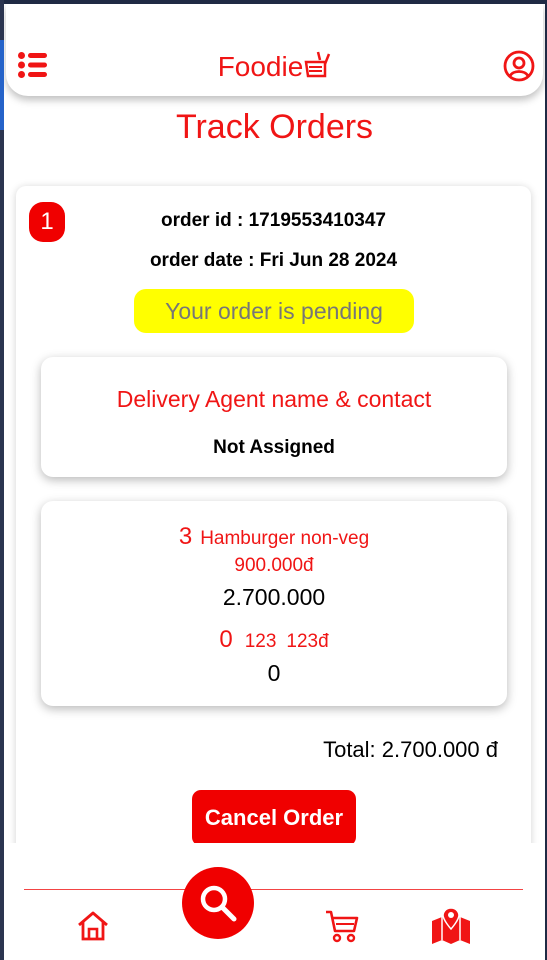 This screenshot has width=547, height=960. Describe the element at coordinates (260, 641) in the screenshot. I see `item-name: 123` at that location.